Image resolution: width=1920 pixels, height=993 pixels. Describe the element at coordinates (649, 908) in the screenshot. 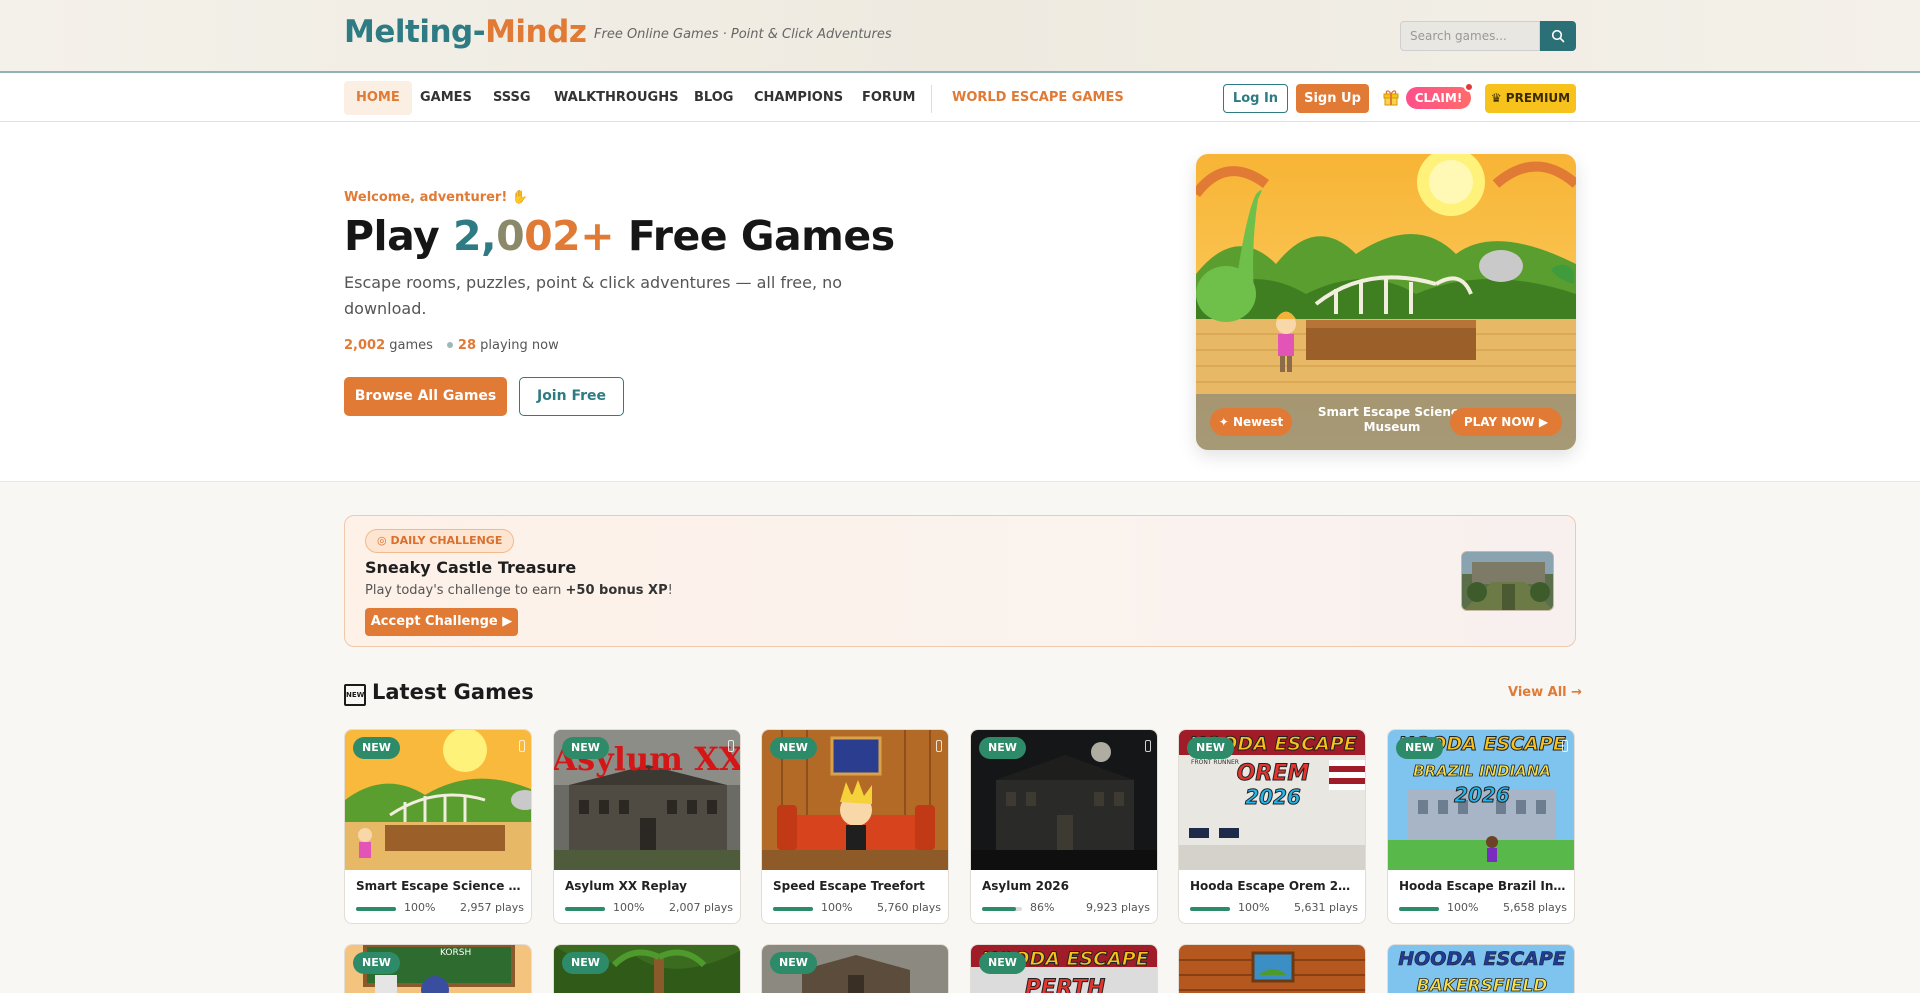

I see `game-meta: 100% 2,007 plays` at that location.